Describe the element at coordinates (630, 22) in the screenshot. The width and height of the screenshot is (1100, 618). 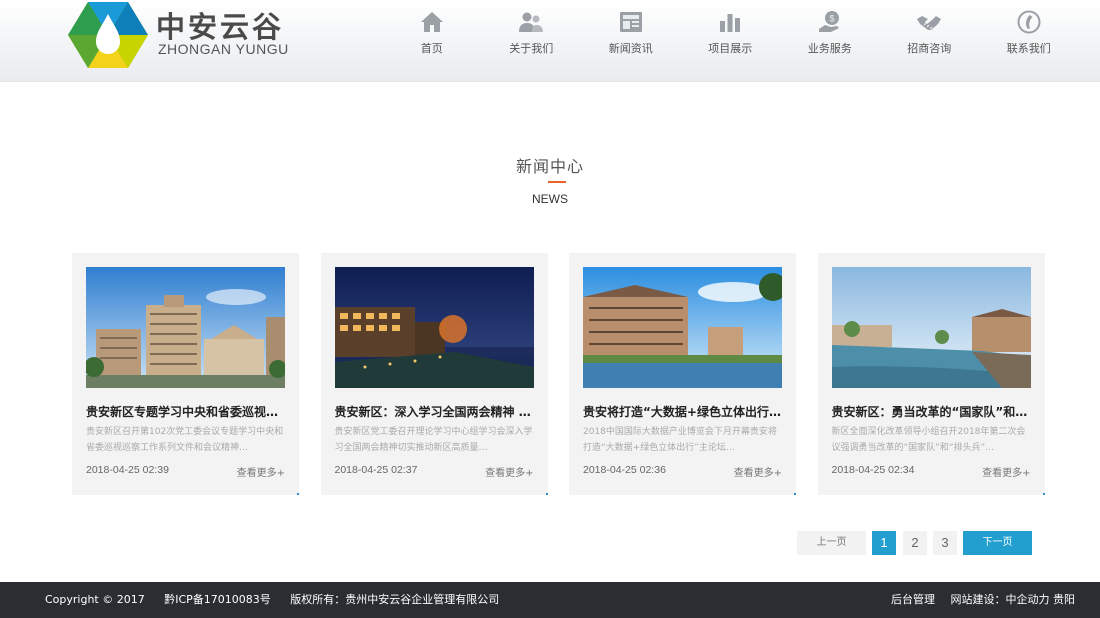
I see `newspaper-icon` at that location.